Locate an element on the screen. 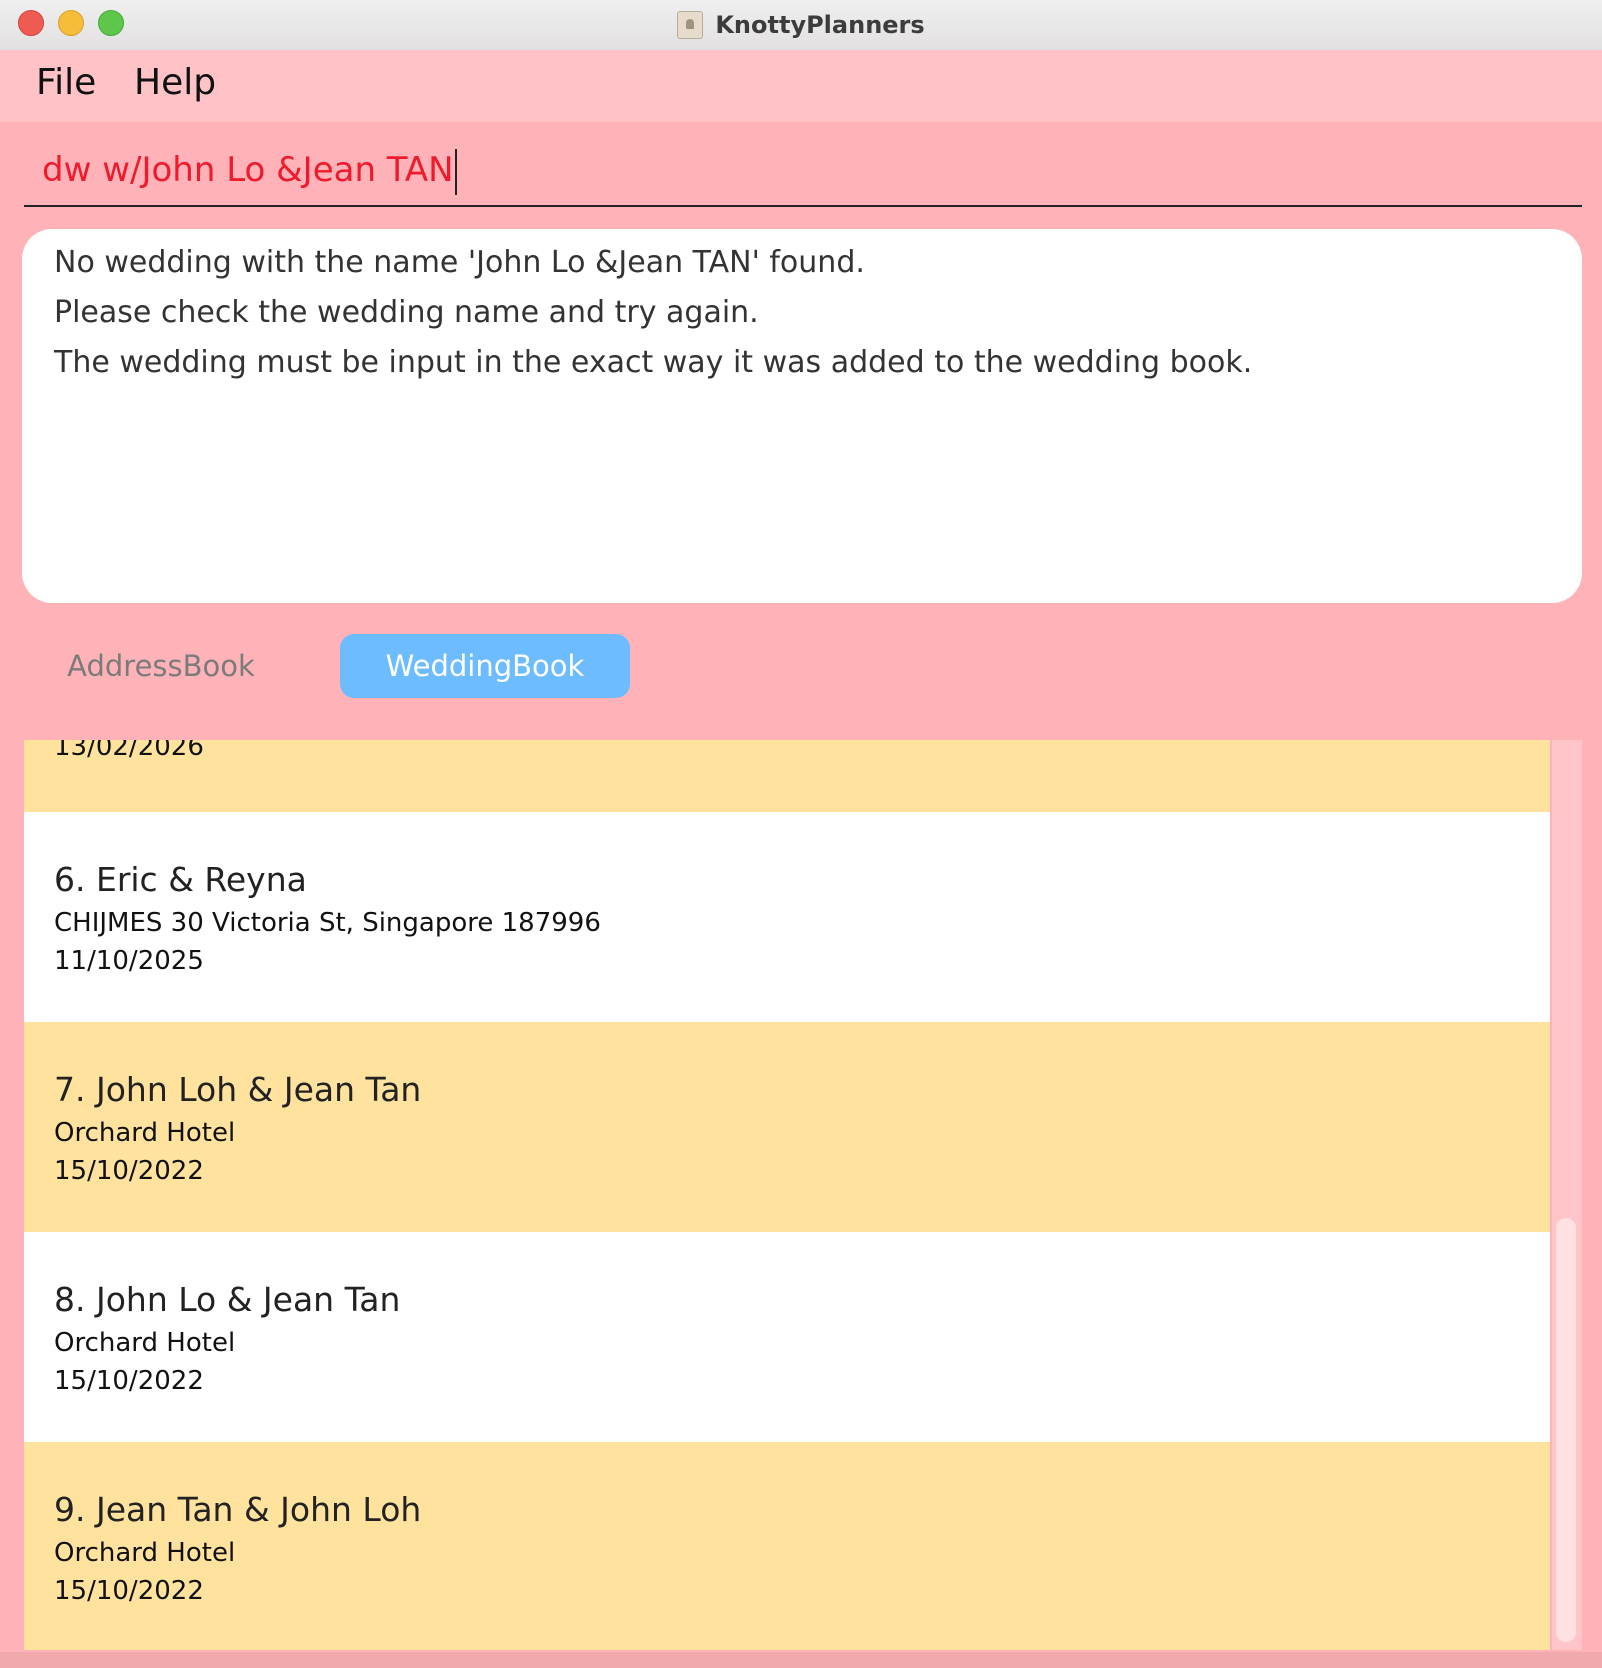 The width and height of the screenshot is (1602, 1668). wedding-title: 9. Jean Tan & John Loh is located at coordinates (238, 1509).